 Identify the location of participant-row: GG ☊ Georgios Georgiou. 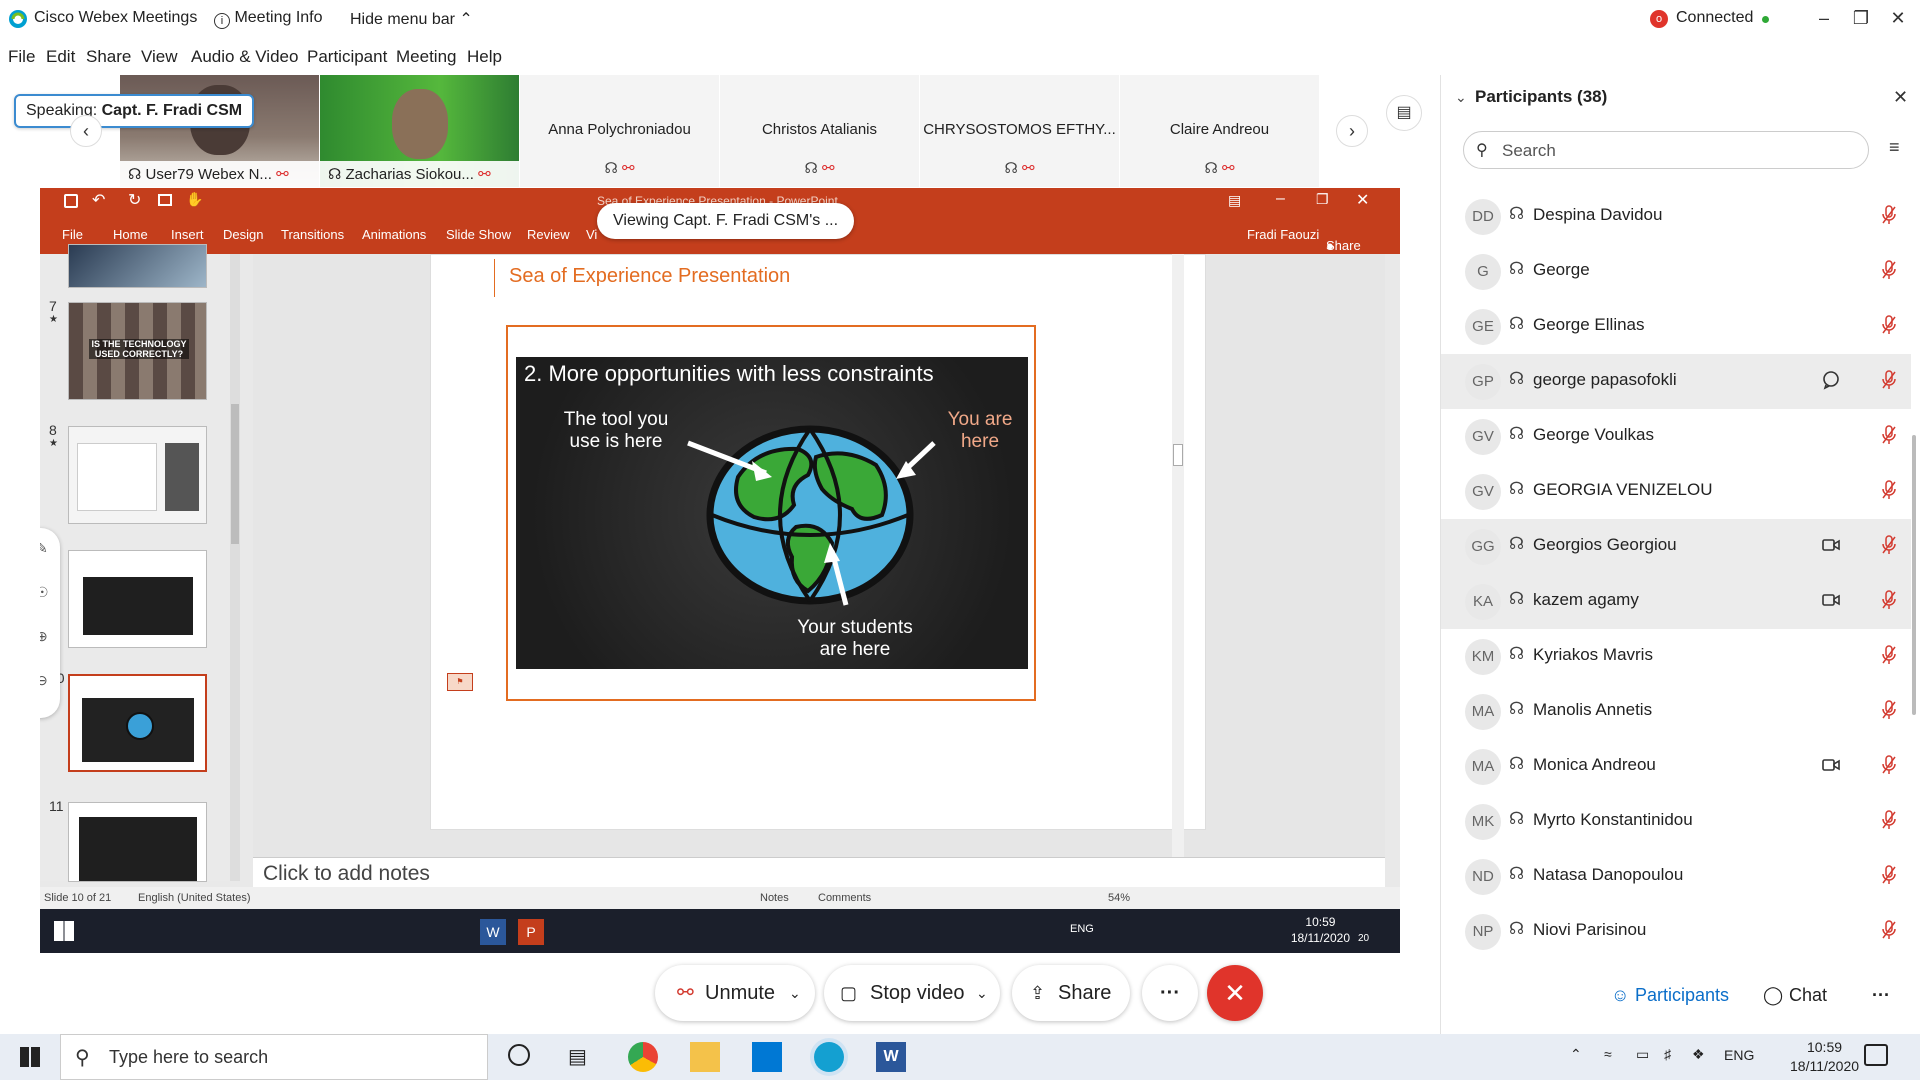
(1676, 546).